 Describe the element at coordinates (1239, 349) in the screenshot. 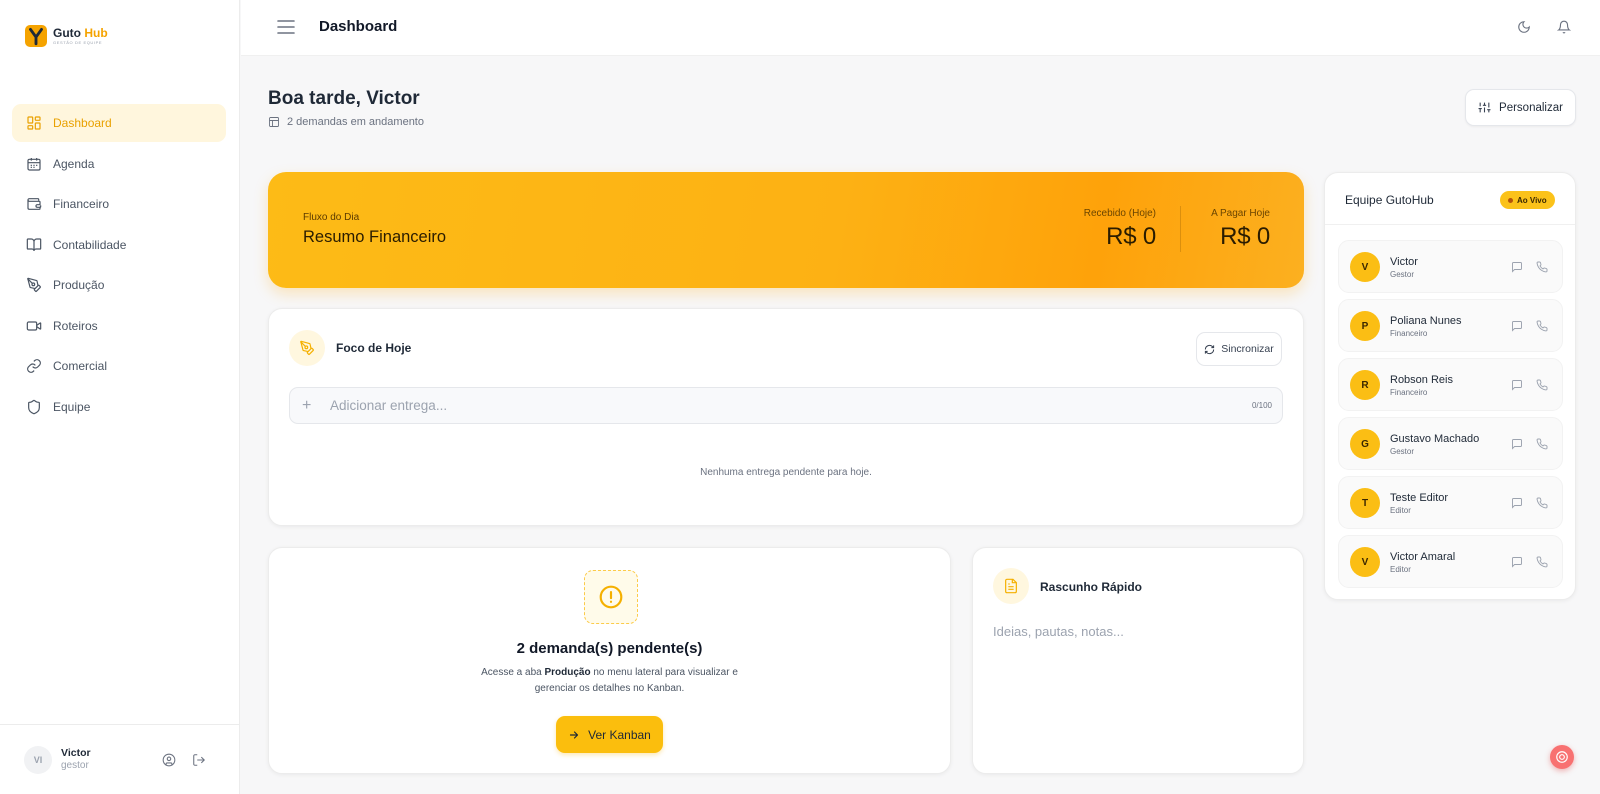

I see `sync-button: Sincronizar` at that location.